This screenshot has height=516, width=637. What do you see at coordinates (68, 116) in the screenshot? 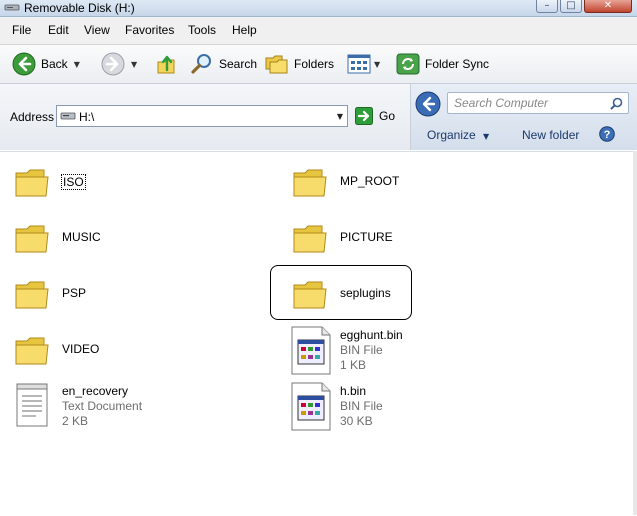
I see `drive-icon` at bounding box center [68, 116].